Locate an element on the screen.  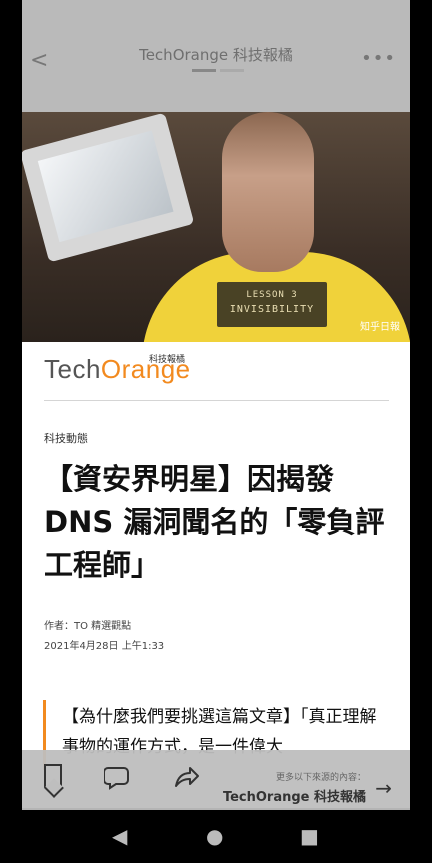
system-nav-bar: ◀ ● ■ is located at coordinates (216, 836).